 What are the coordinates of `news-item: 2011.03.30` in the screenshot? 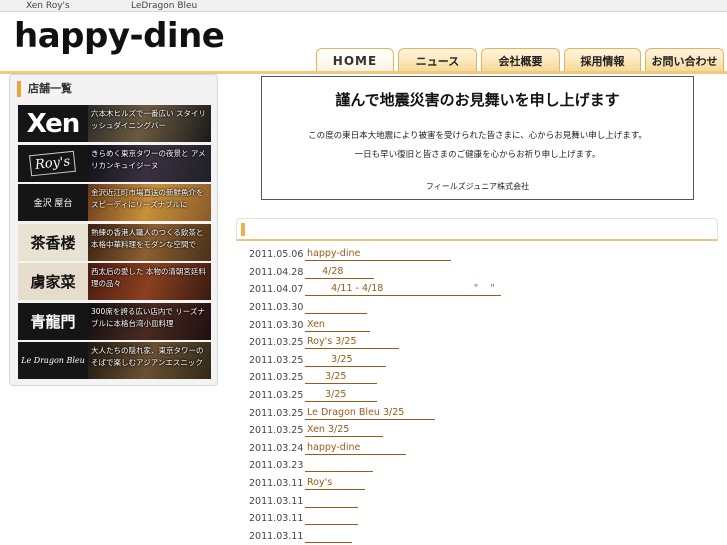 It's located at (484, 308).